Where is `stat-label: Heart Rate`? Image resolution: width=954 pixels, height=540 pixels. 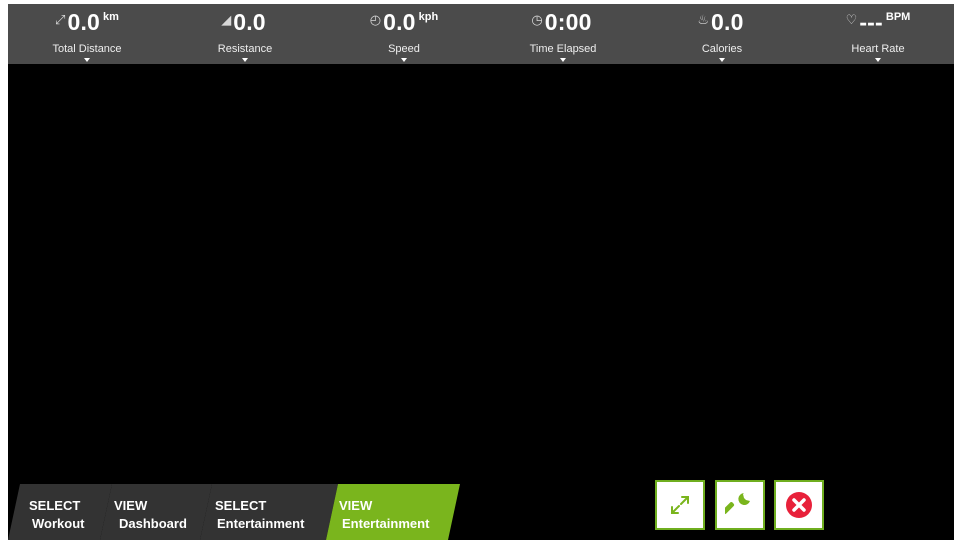 stat-label: Heart Rate is located at coordinates (878, 49).